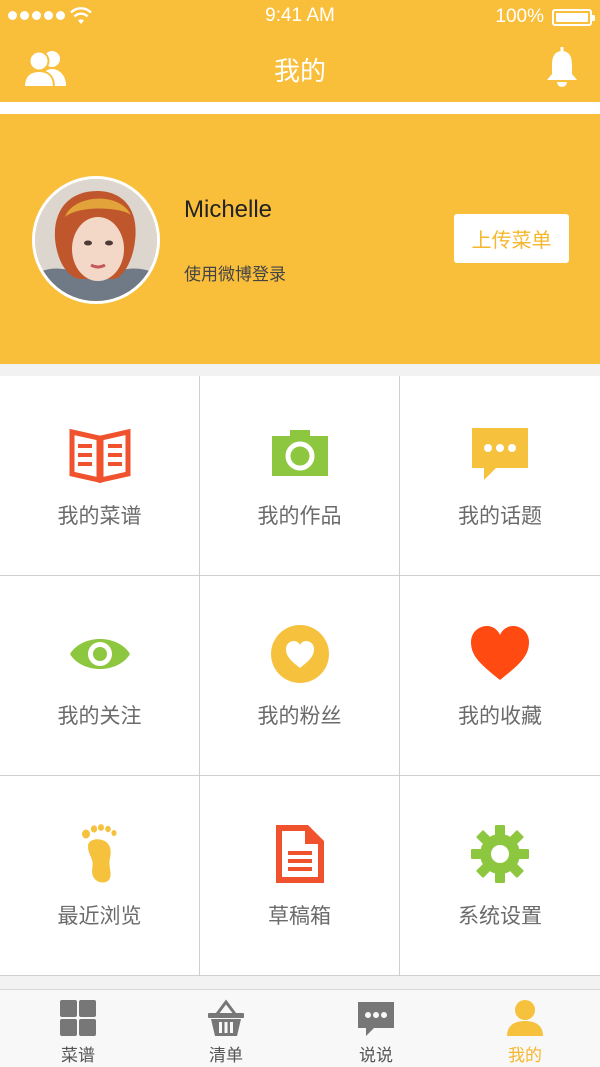 The height and width of the screenshot is (1067, 600). I want to click on eye-icon, so click(99, 654).